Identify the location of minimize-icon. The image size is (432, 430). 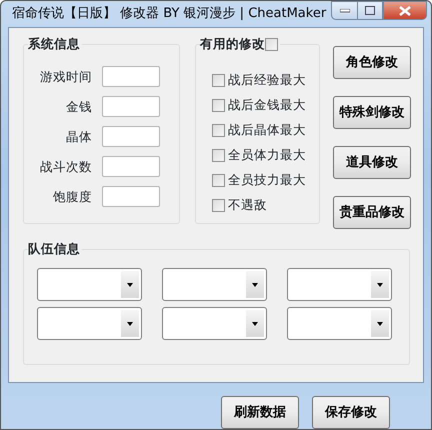
(345, 10).